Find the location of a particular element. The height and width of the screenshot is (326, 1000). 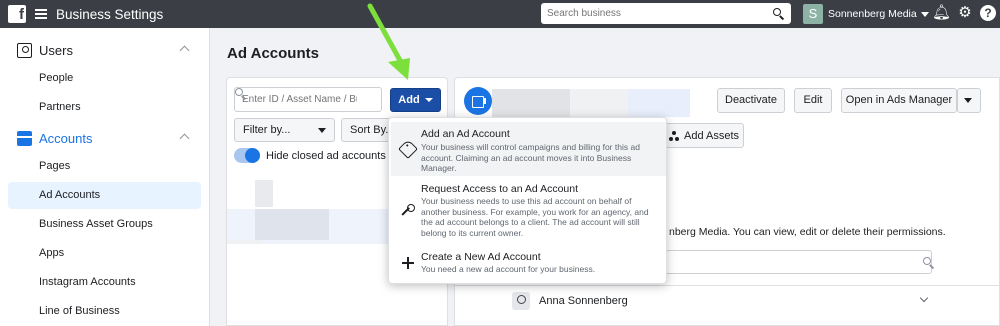

sidebar-item-pages: Pages is located at coordinates (104, 166).